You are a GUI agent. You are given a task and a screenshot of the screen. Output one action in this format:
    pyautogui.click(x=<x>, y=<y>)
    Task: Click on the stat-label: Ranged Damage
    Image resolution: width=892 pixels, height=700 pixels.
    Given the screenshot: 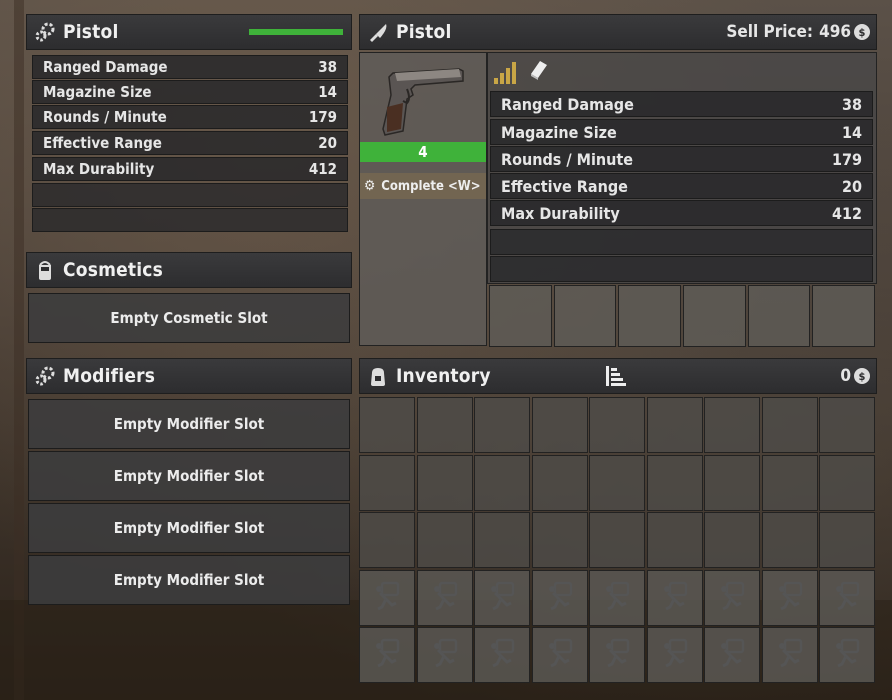 What is the action you would take?
    pyautogui.click(x=105, y=67)
    